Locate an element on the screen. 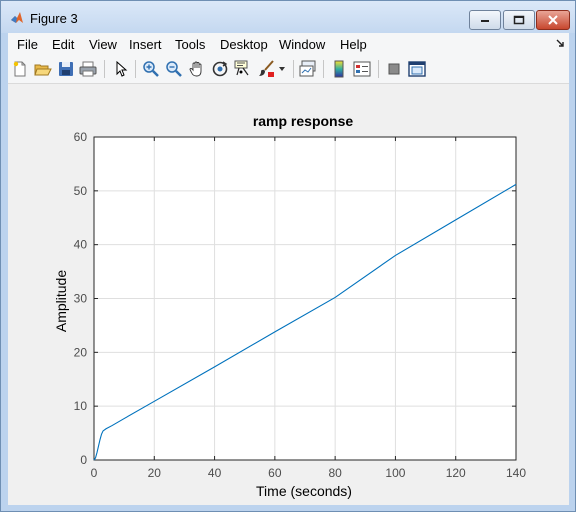 The image size is (576, 512). x-tick-label: 80 is located at coordinates (335, 473).